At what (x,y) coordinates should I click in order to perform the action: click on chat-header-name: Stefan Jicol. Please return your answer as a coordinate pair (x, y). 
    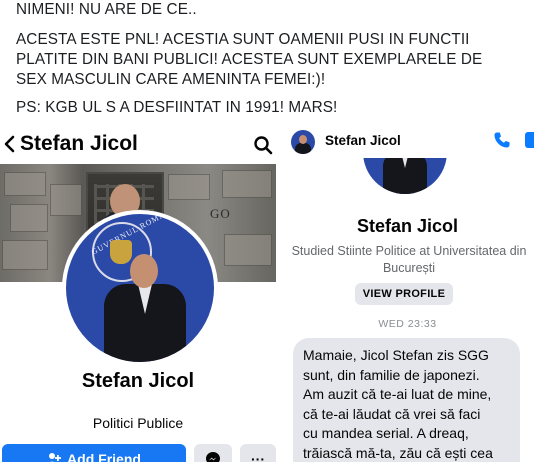
    Looking at the image, I should click on (363, 140).